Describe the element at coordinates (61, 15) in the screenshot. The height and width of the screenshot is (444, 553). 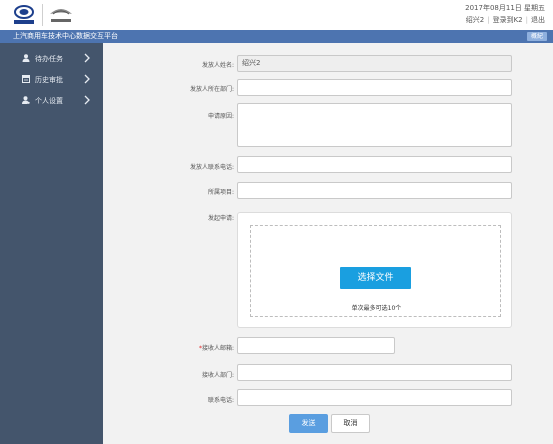
I see `maxus-logo` at that location.